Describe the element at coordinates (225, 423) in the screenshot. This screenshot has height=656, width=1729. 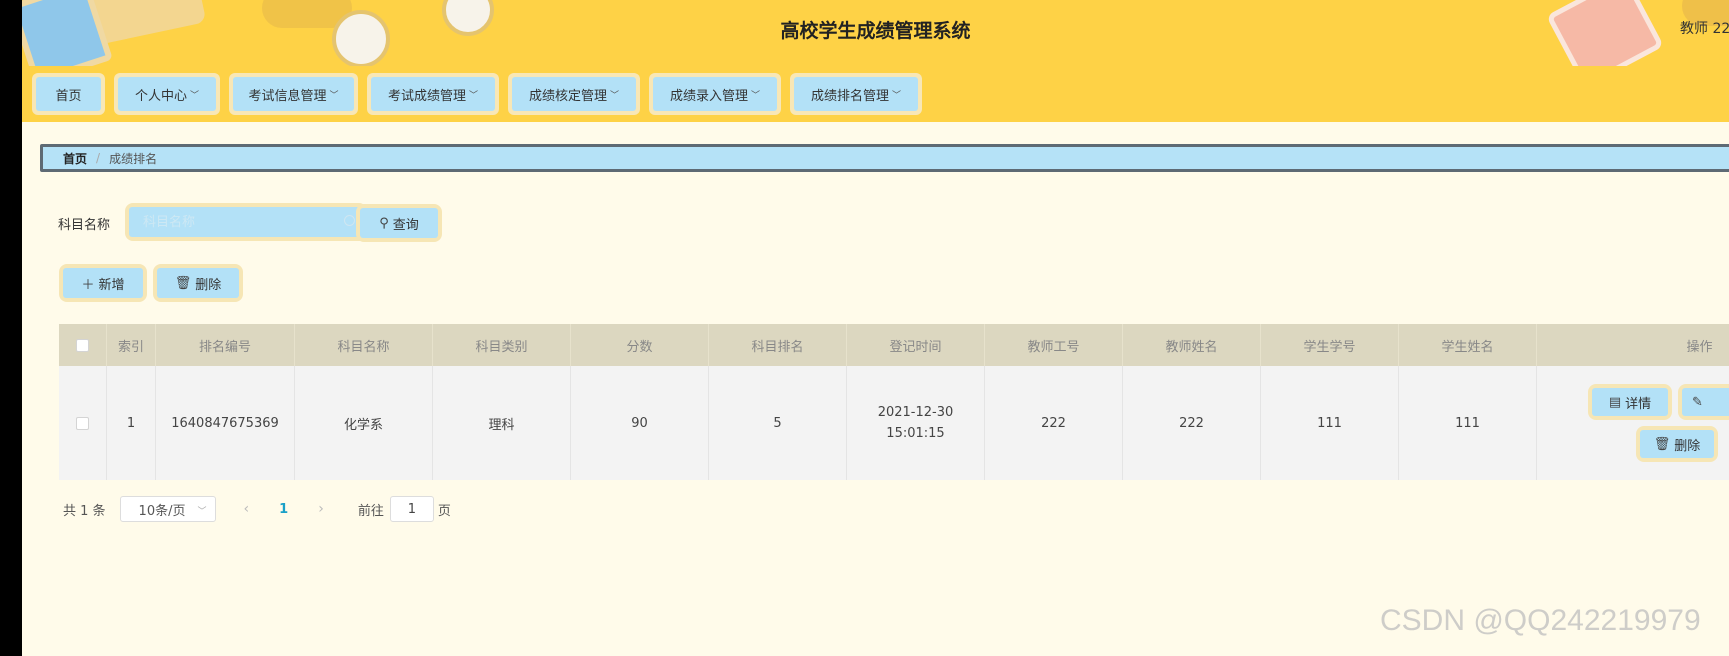
I see `cell-rank-no: 1640847675369` at that location.